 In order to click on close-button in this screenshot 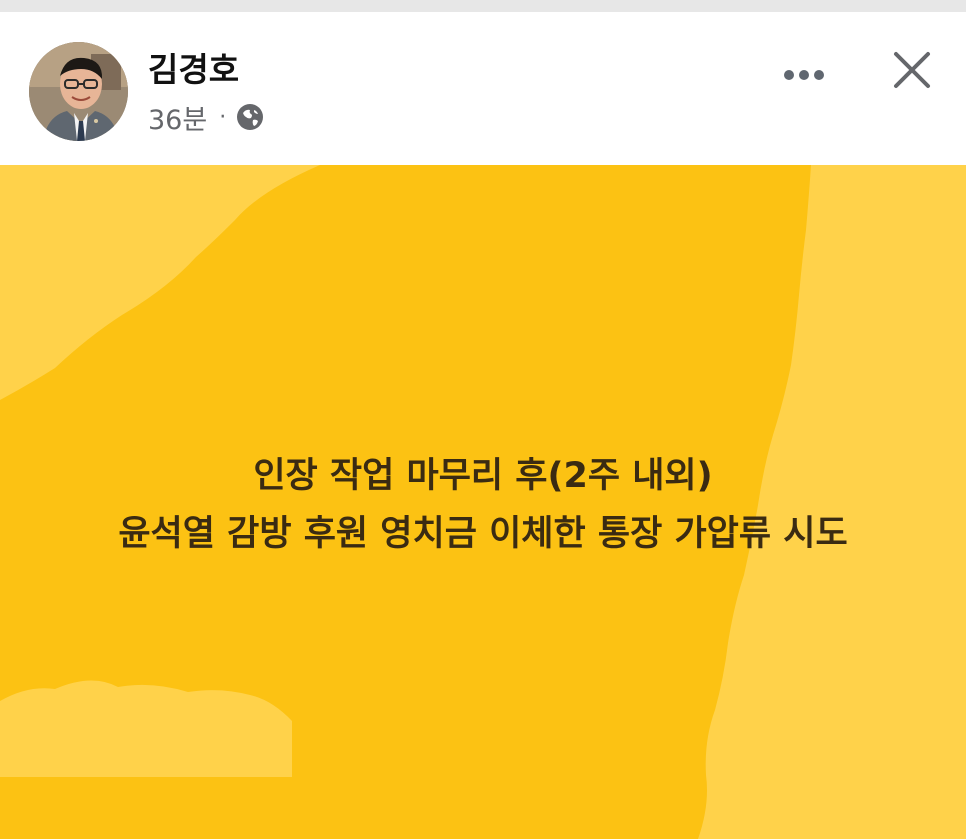, I will do `click(912, 70)`.